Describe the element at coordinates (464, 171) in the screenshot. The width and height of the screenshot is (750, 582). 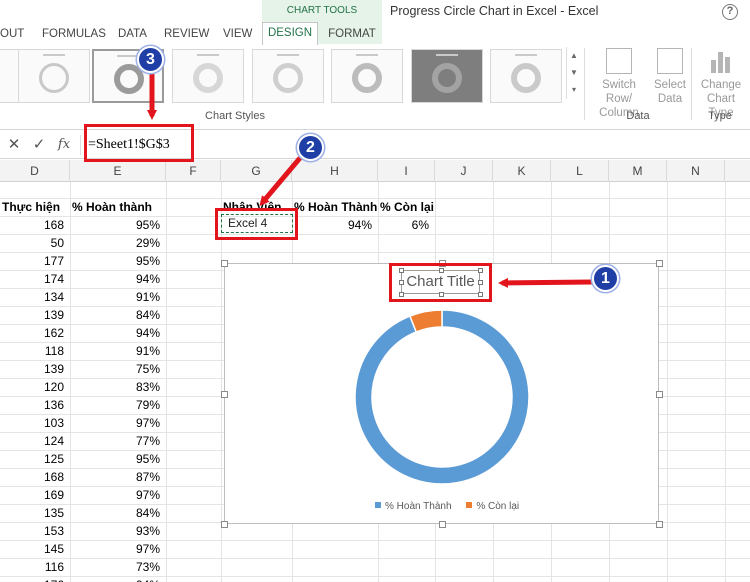
I see `column-header-j: J` at that location.